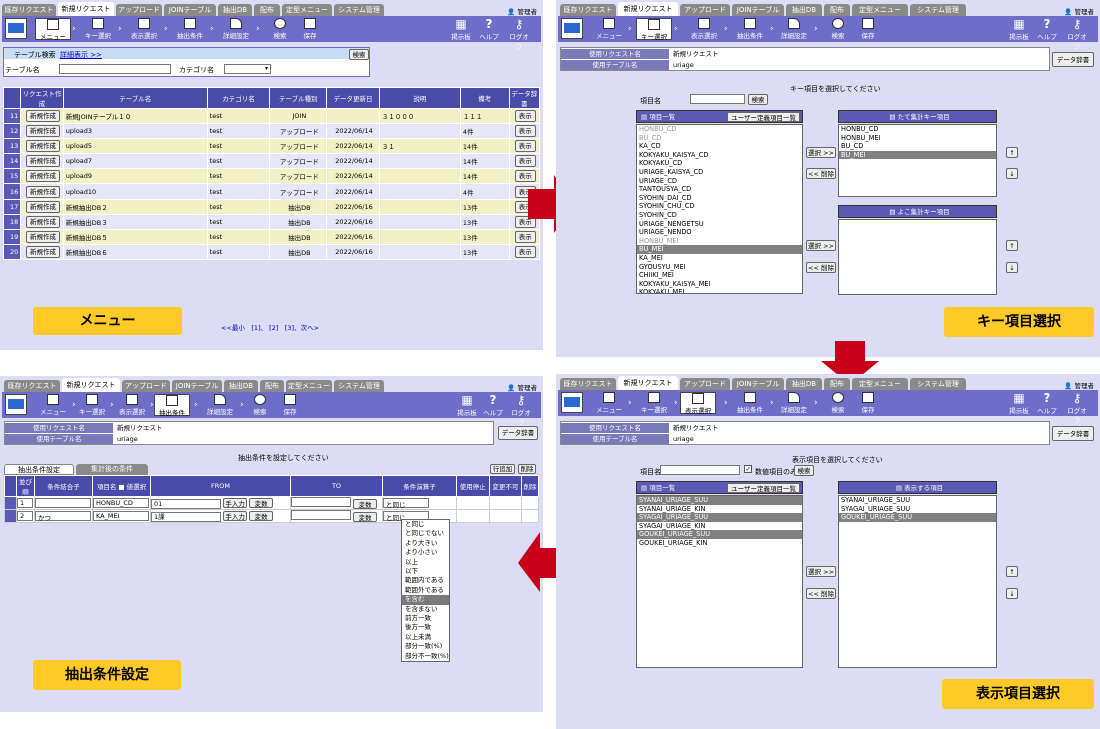  Describe the element at coordinates (804, 470) in the screenshot. I see `item-search-button: 検索` at that location.